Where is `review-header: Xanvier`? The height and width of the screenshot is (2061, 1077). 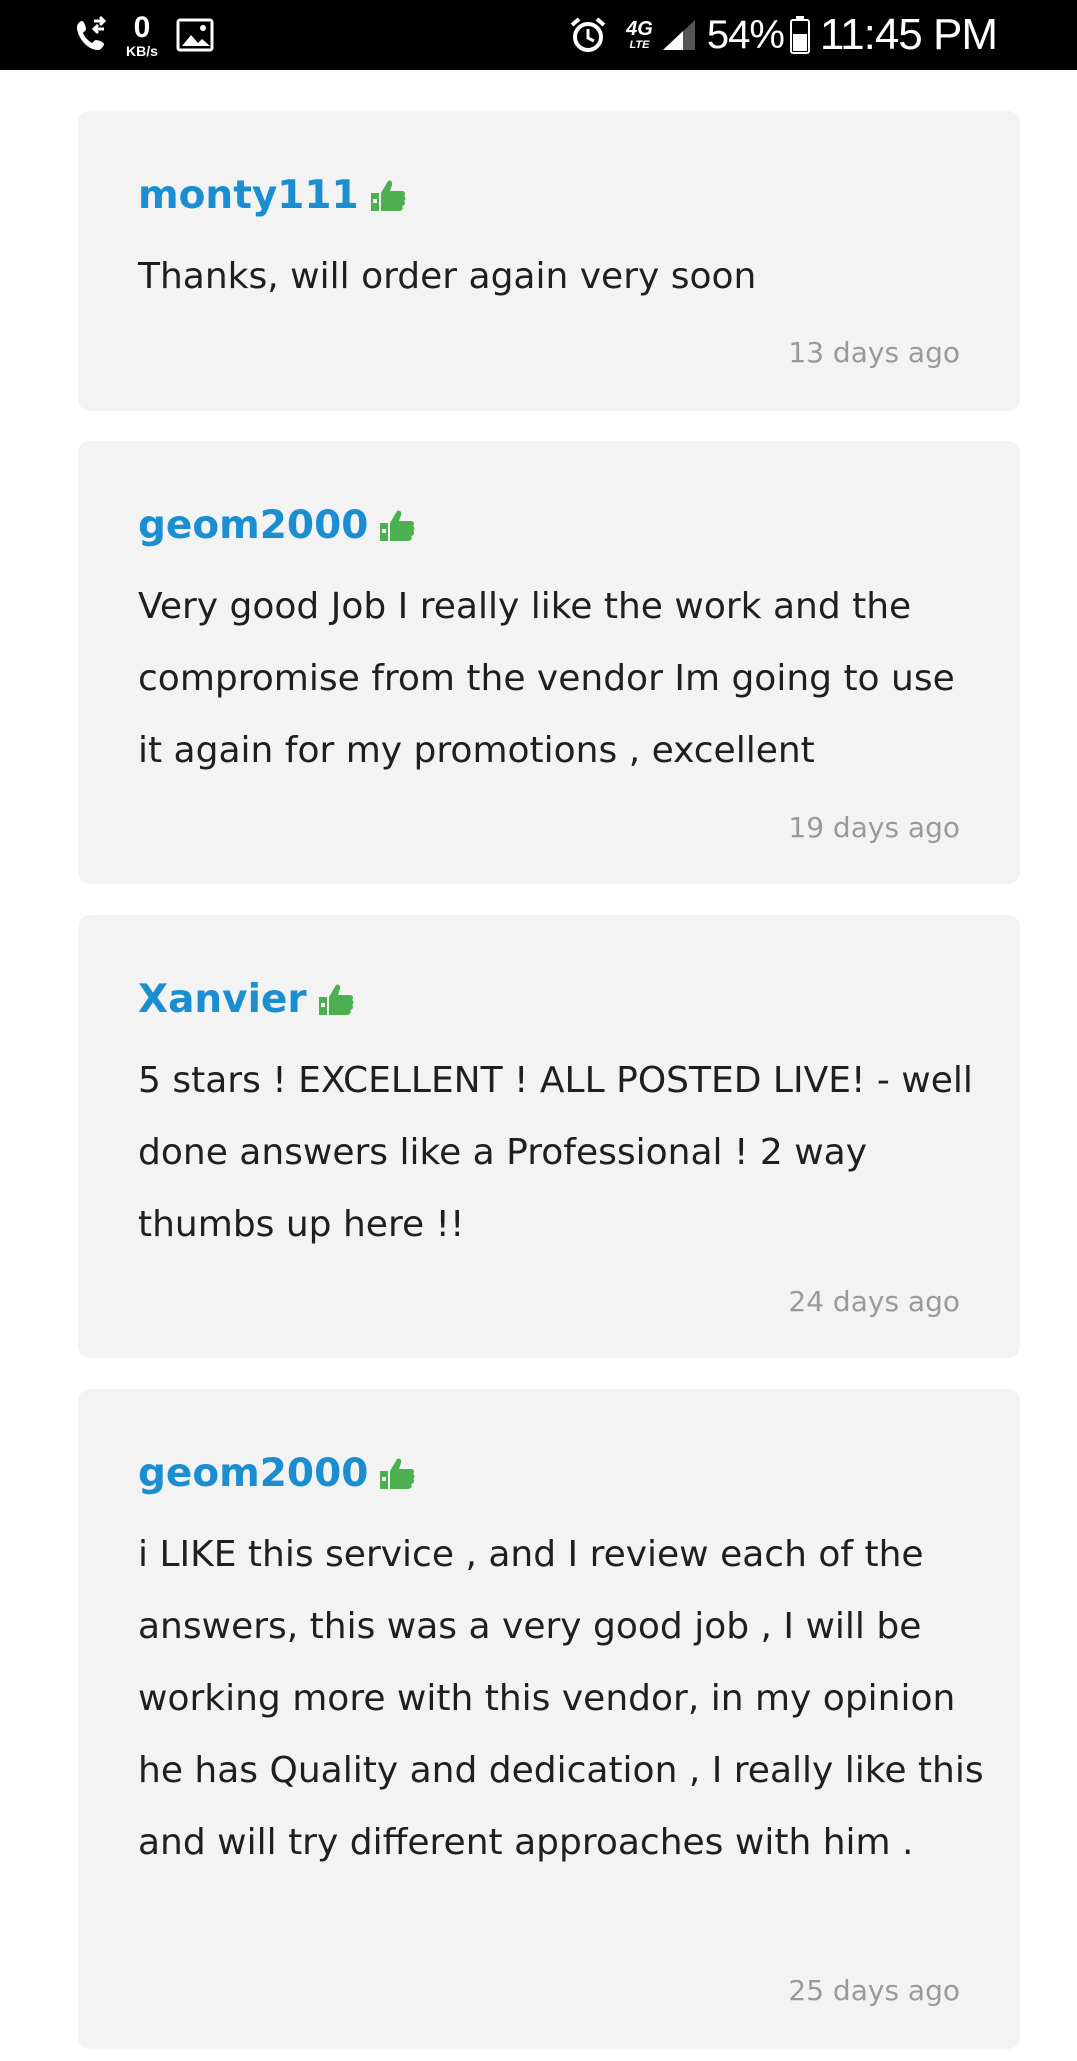 review-header: Xanvier is located at coordinates (246, 999).